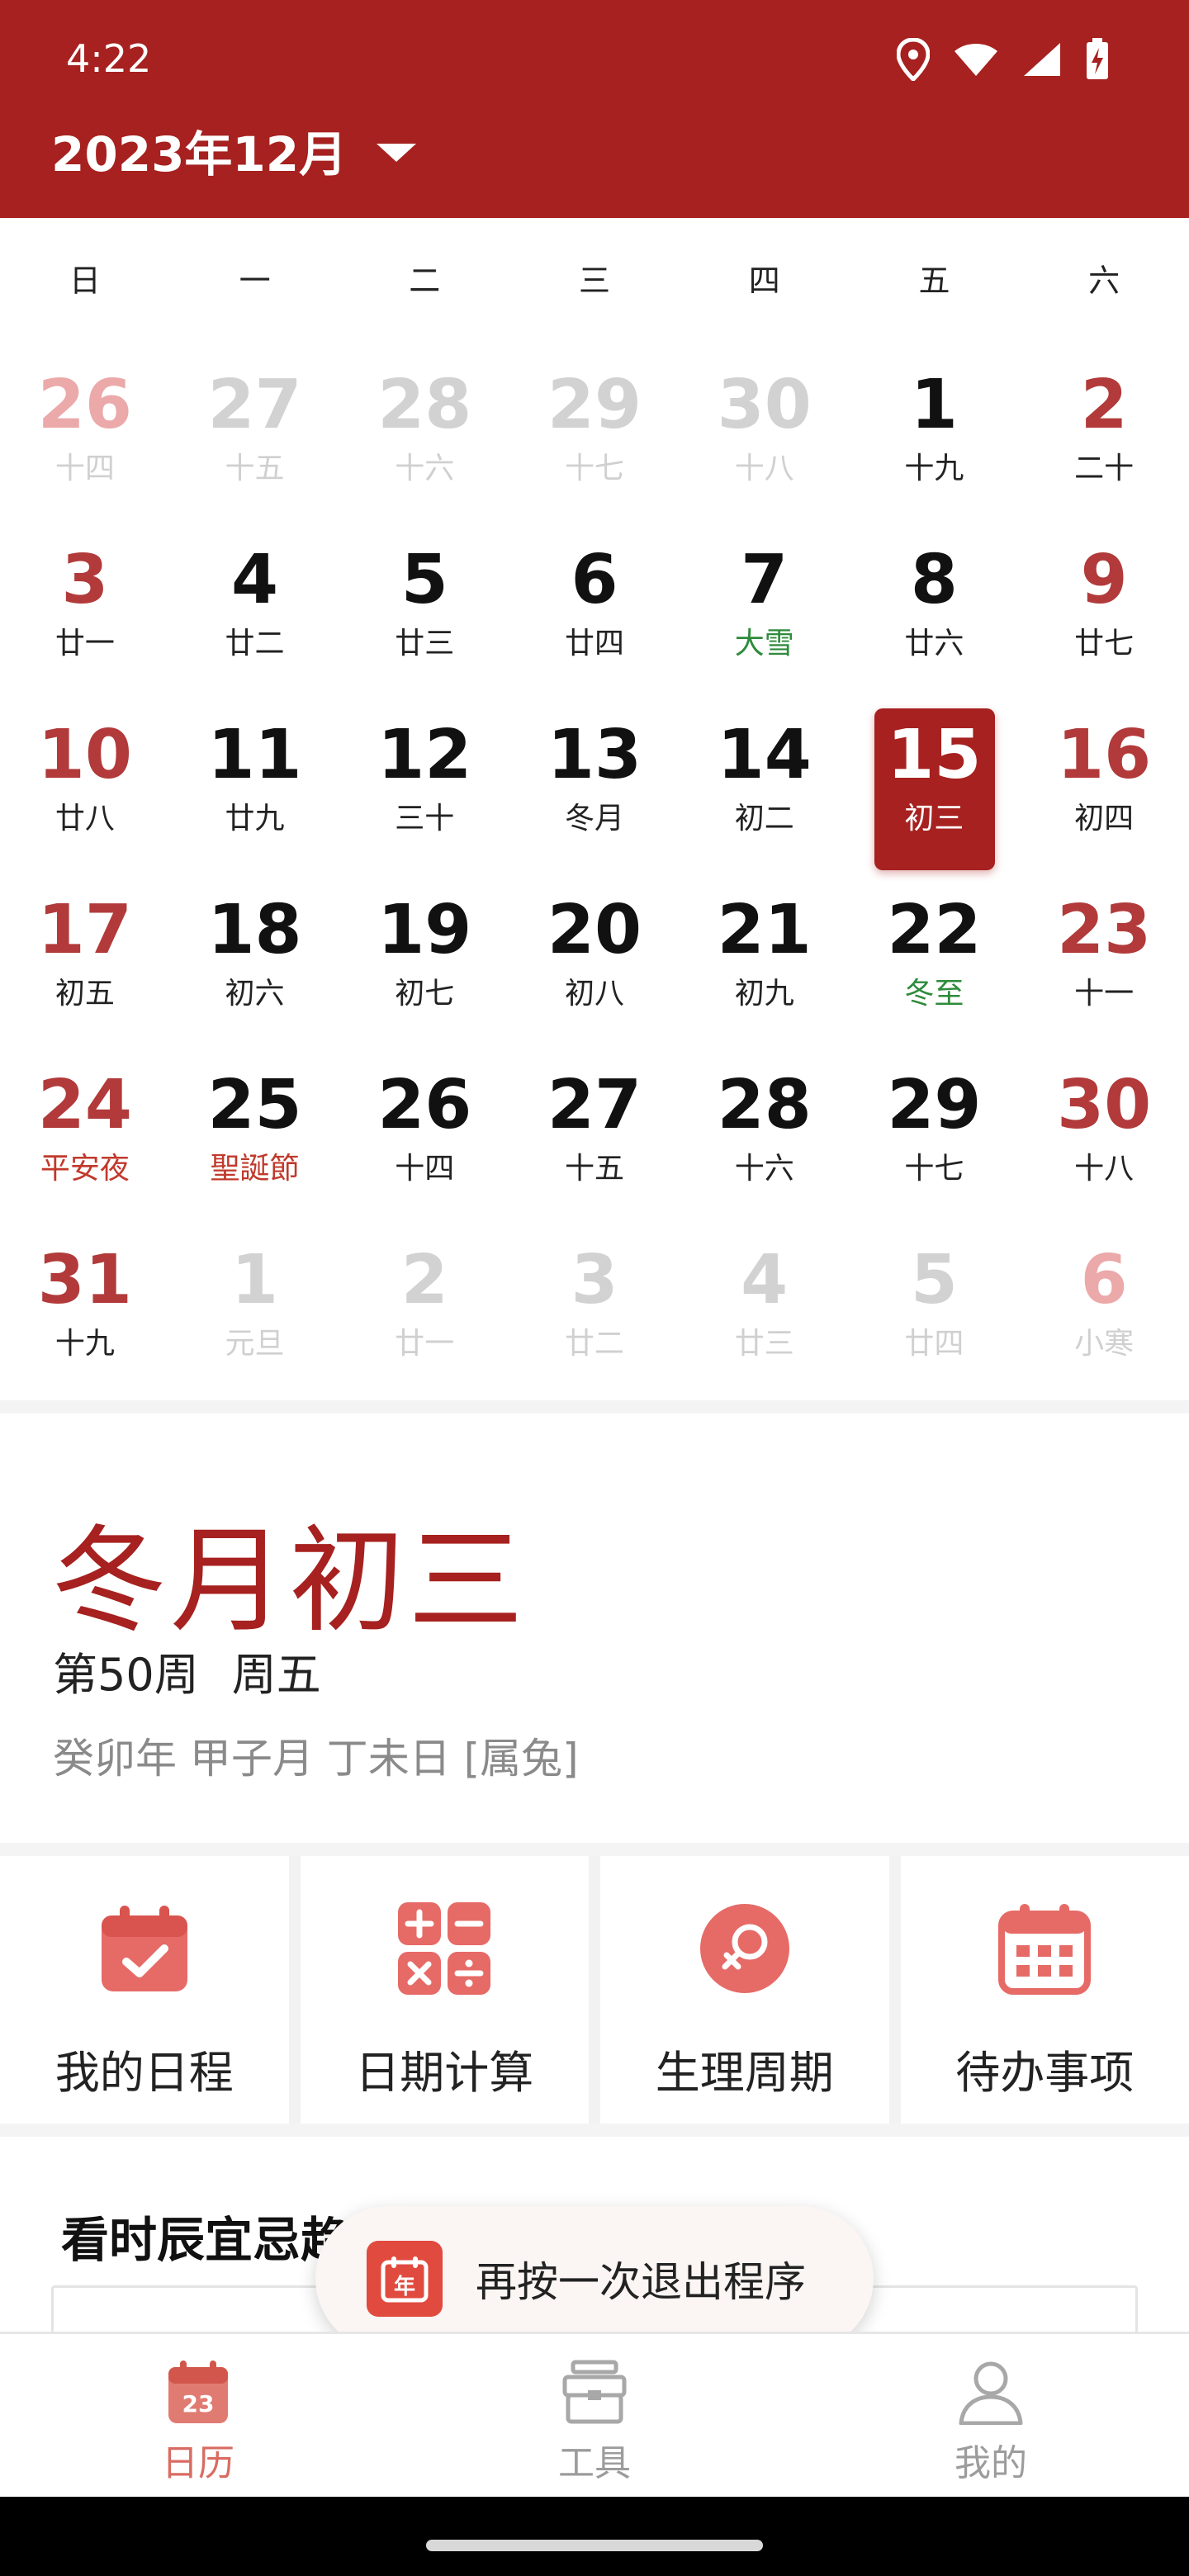 The width and height of the screenshot is (1189, 2576). Describe the element at coordinates (935, 612) in the screenshot. I see `calendar-day-cell: 8 廿六` at that location.